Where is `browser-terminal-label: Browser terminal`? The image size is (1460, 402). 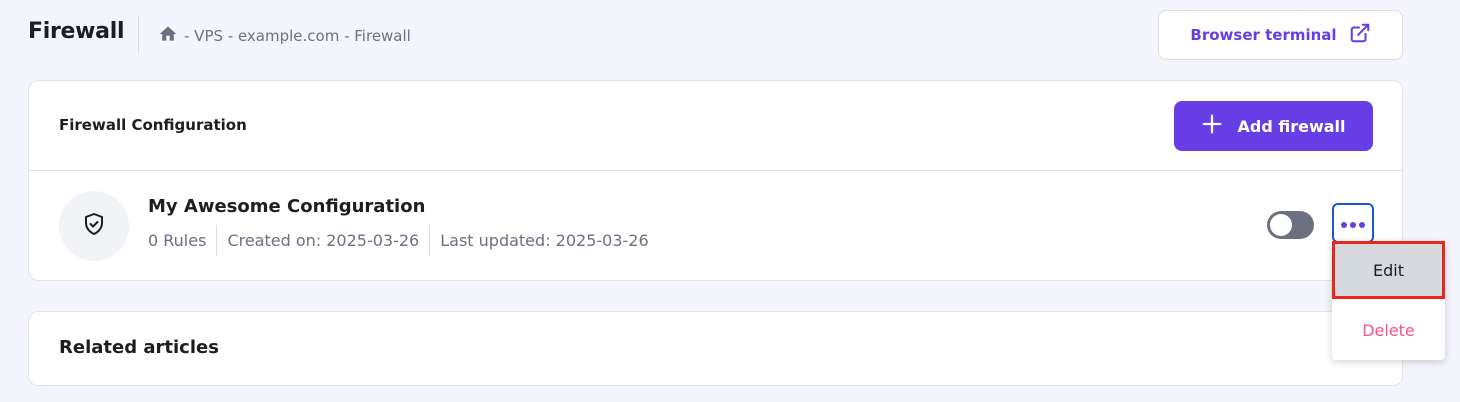
browser-terminal-label: Browser terminal is located at coordinates (1263, 35).